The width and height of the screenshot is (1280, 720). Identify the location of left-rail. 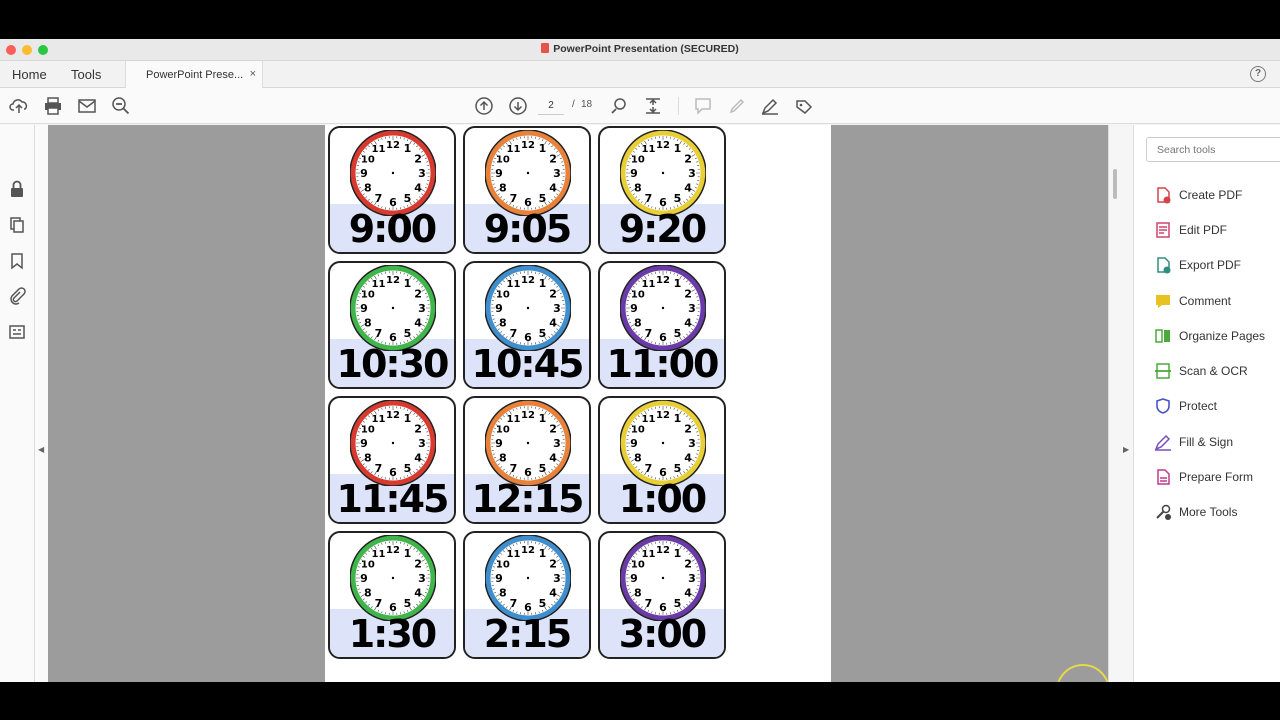
(17, 403).